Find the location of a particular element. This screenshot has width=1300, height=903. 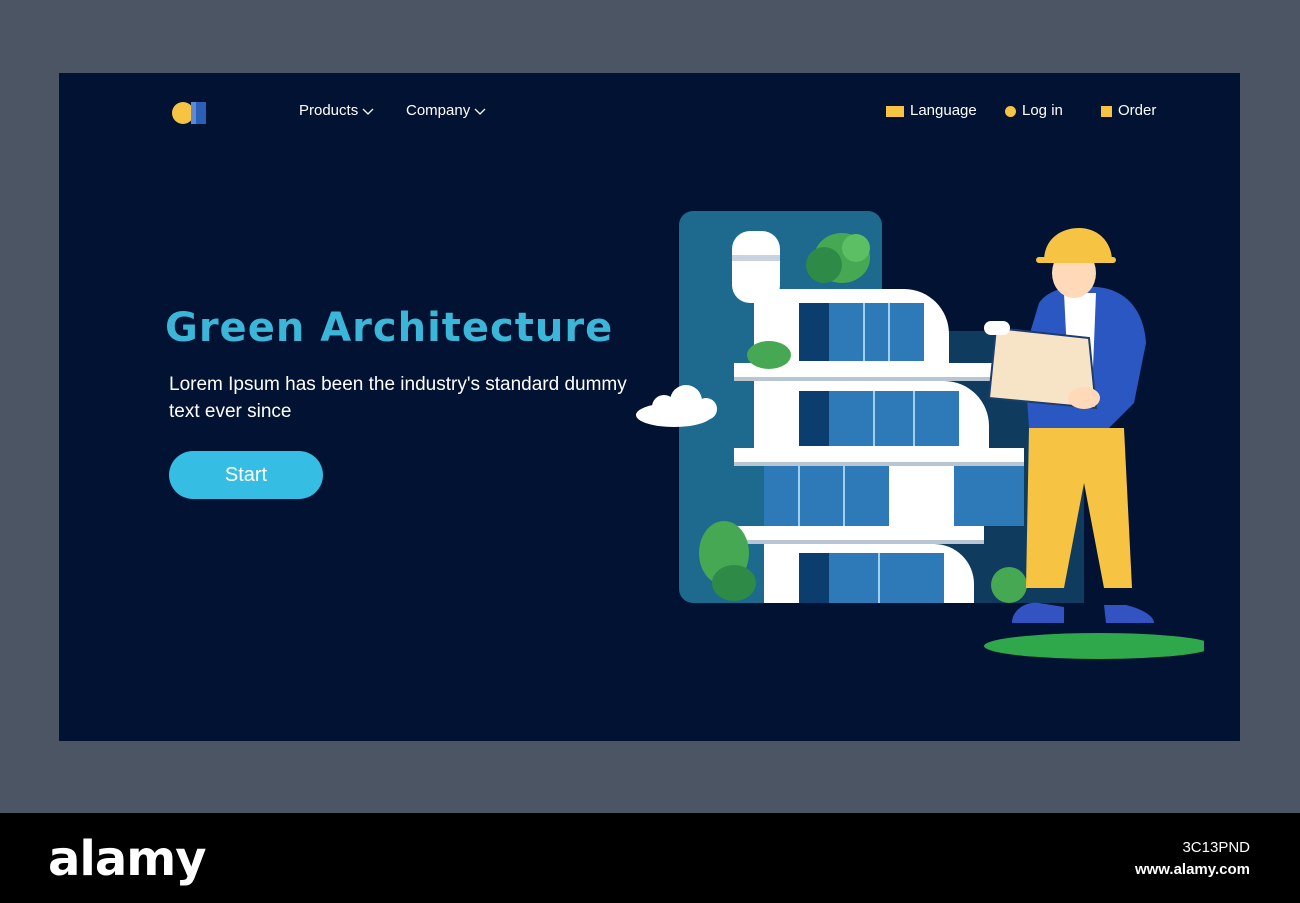

watermark-url: www.alamy.com is located at coordinates (1192, 869).